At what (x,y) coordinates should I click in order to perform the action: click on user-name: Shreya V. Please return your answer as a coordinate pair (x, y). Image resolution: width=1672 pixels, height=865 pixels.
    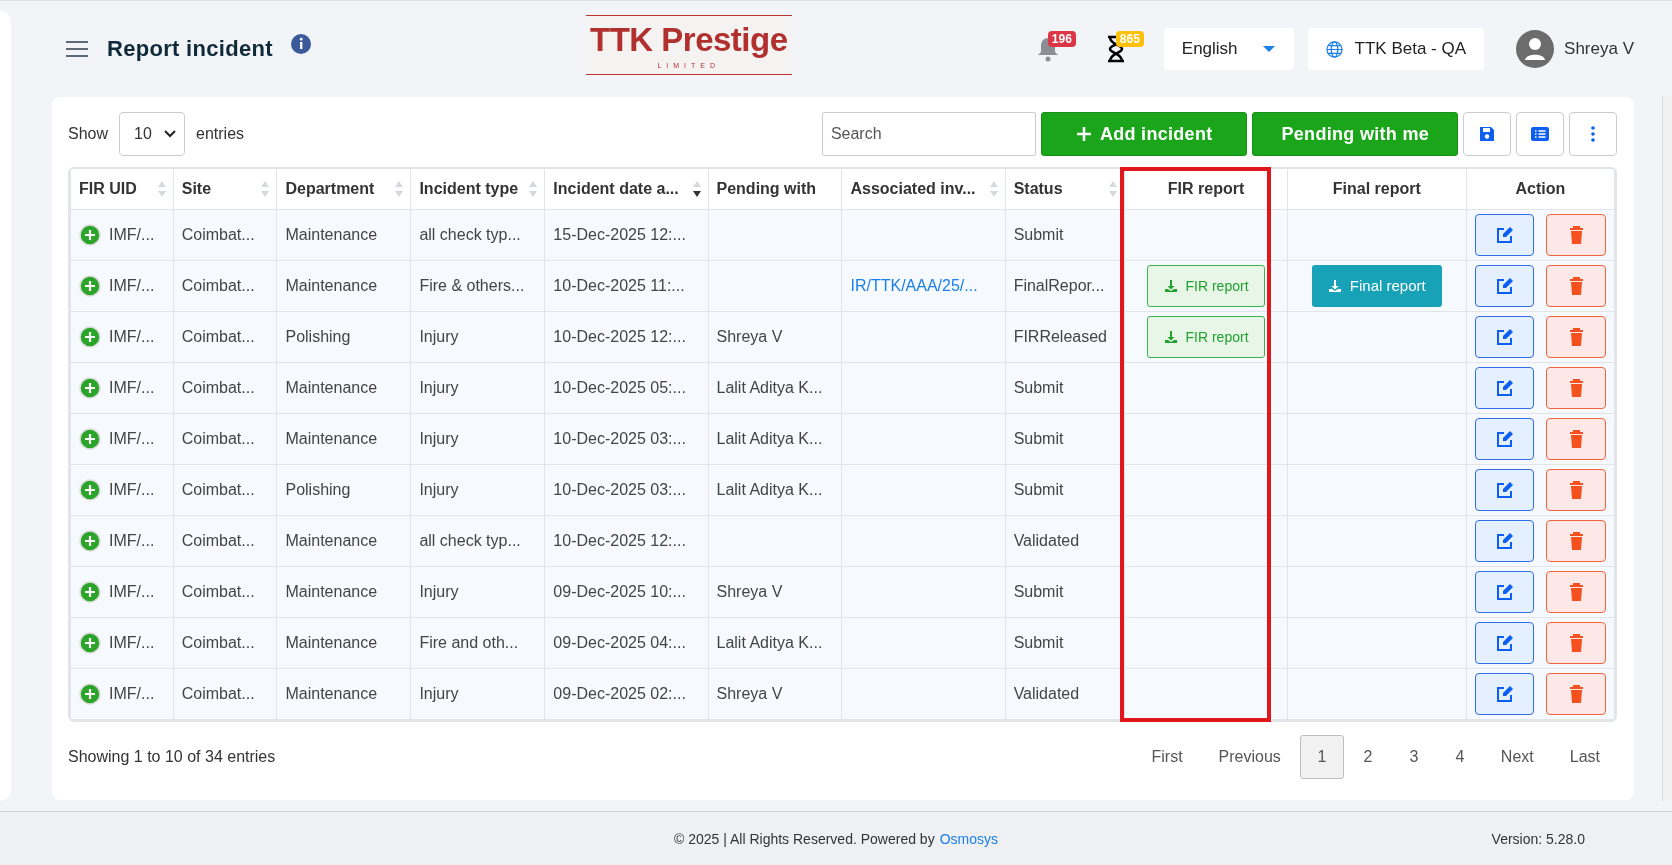
    Looking at the image, I should click on (1599, 49).